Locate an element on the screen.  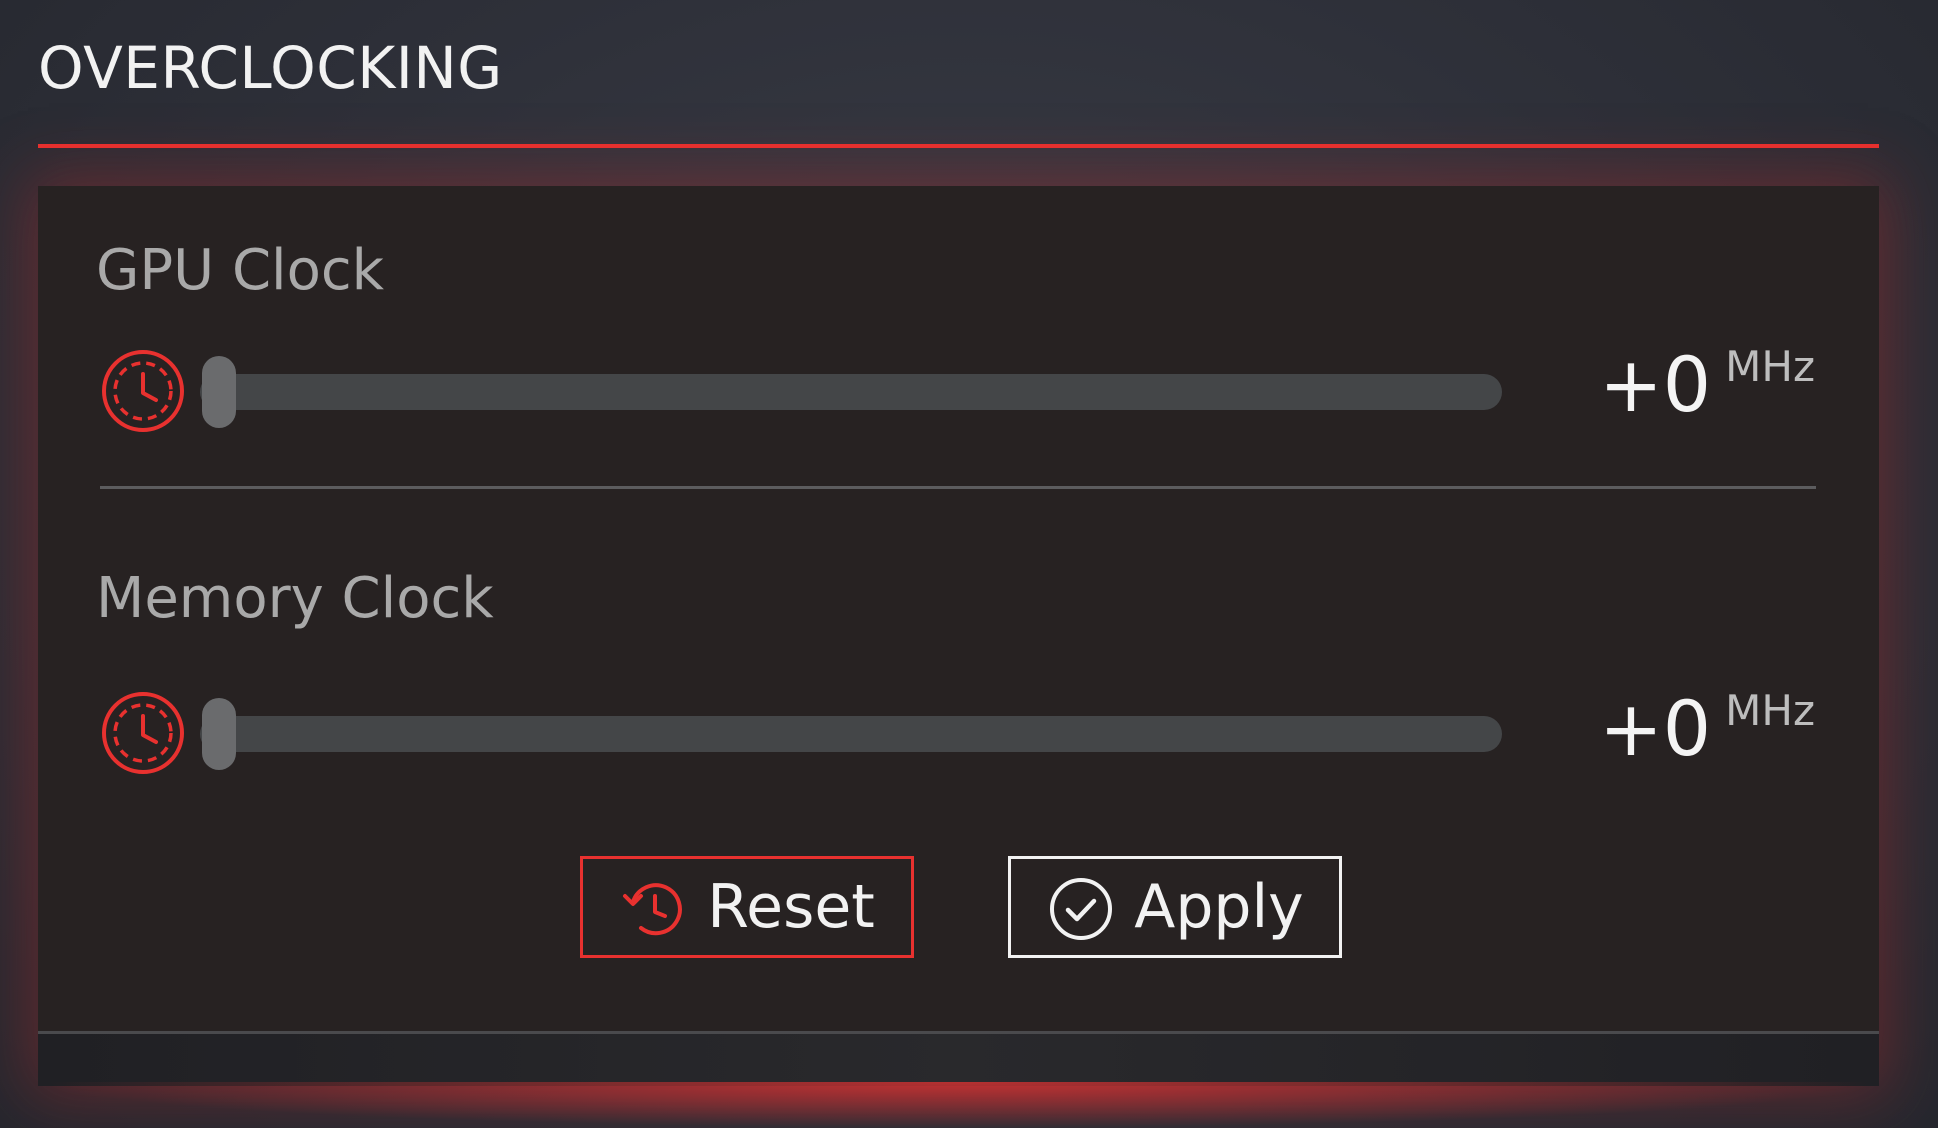
apply-button-label: Apply is located at coordinates (1219, 907).